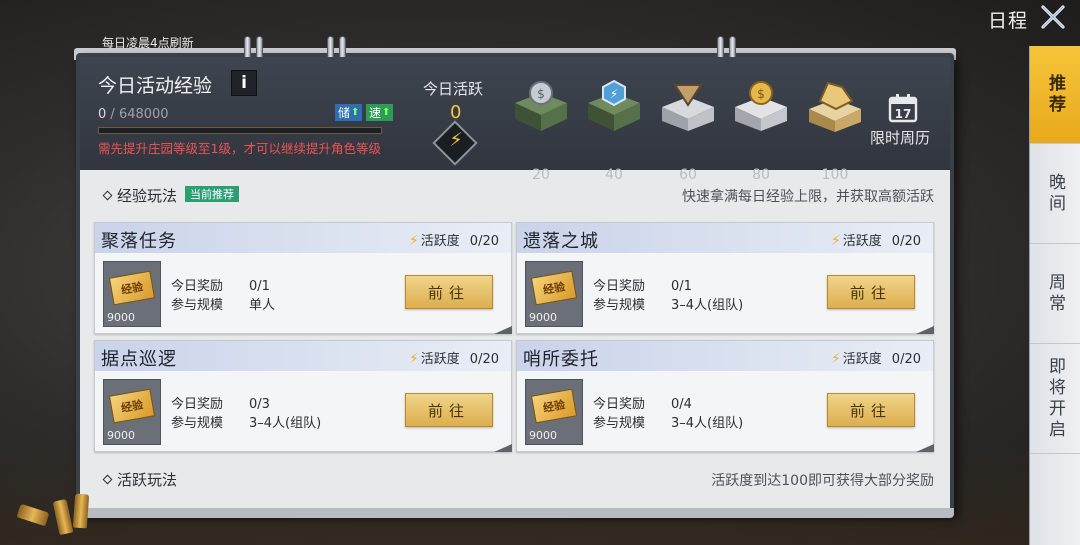 Image resolution: width=1080 pixels, height=545 pixels. I want to click on chest-reward-60: 60, so click(688, 131).